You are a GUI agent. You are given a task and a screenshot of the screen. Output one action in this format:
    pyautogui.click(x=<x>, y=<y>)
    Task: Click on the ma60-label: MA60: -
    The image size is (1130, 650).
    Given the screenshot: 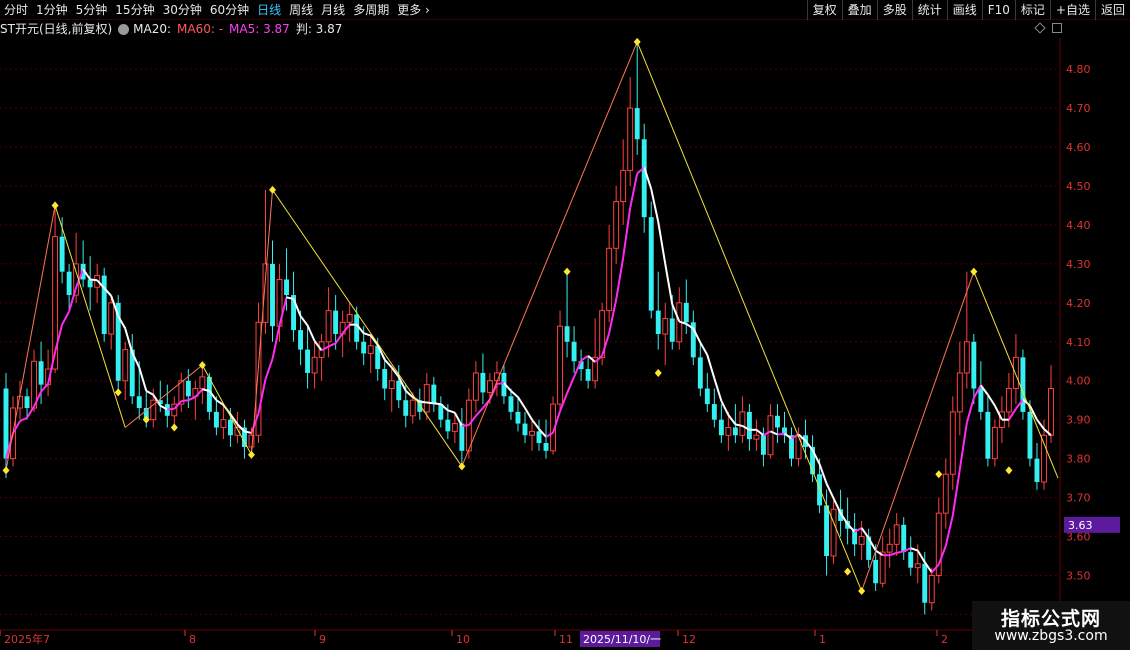 What is the action you would take?
    pyautogui.click(x=200, y=29)
    